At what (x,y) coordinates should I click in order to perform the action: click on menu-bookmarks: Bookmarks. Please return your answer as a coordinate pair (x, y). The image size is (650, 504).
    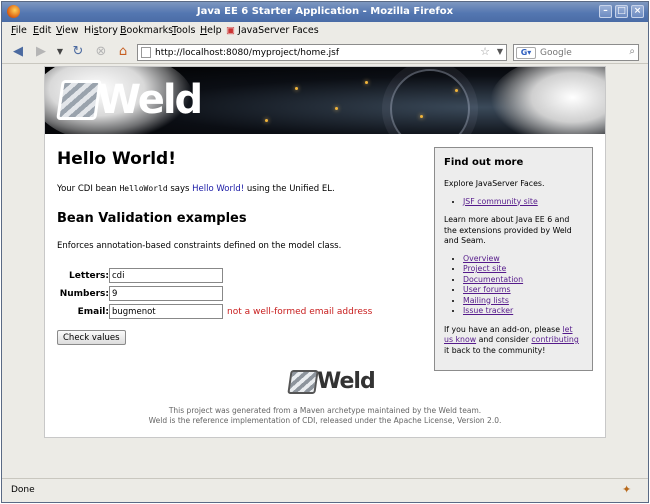
    Looking at the image, I should click on (146, 30).